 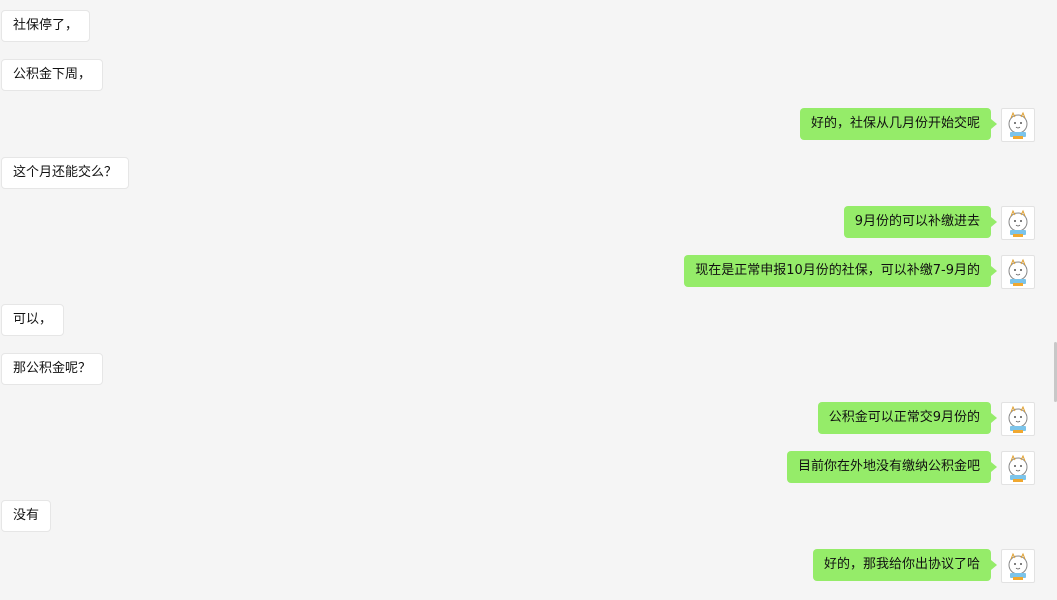 I want to click on outgoing-message: 公积金可以正常交9月份的, so click(x=528, y=419).